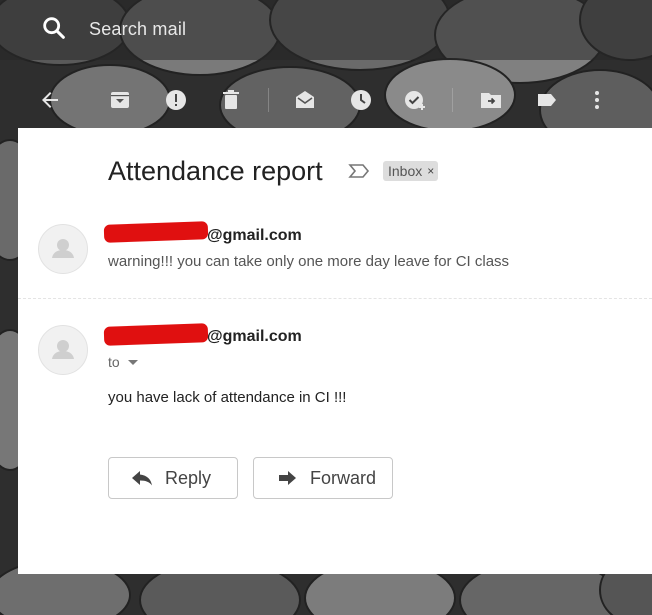 The image size is (652, 615). What do you see at coordinates (326, 100) in the screenshot?
I see `message-toolbar` at bounding box center [326, 100].